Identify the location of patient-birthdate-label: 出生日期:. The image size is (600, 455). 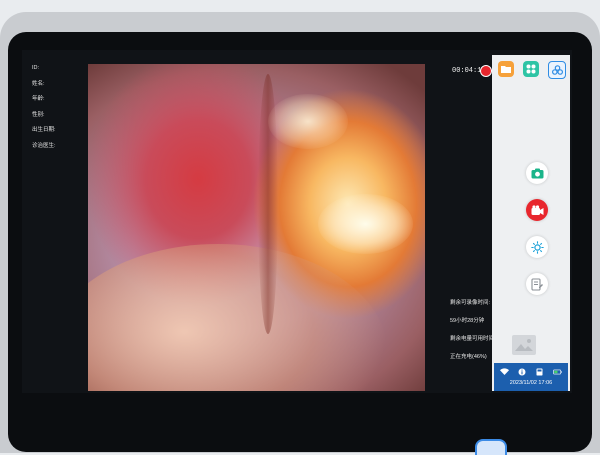
(44, 130).